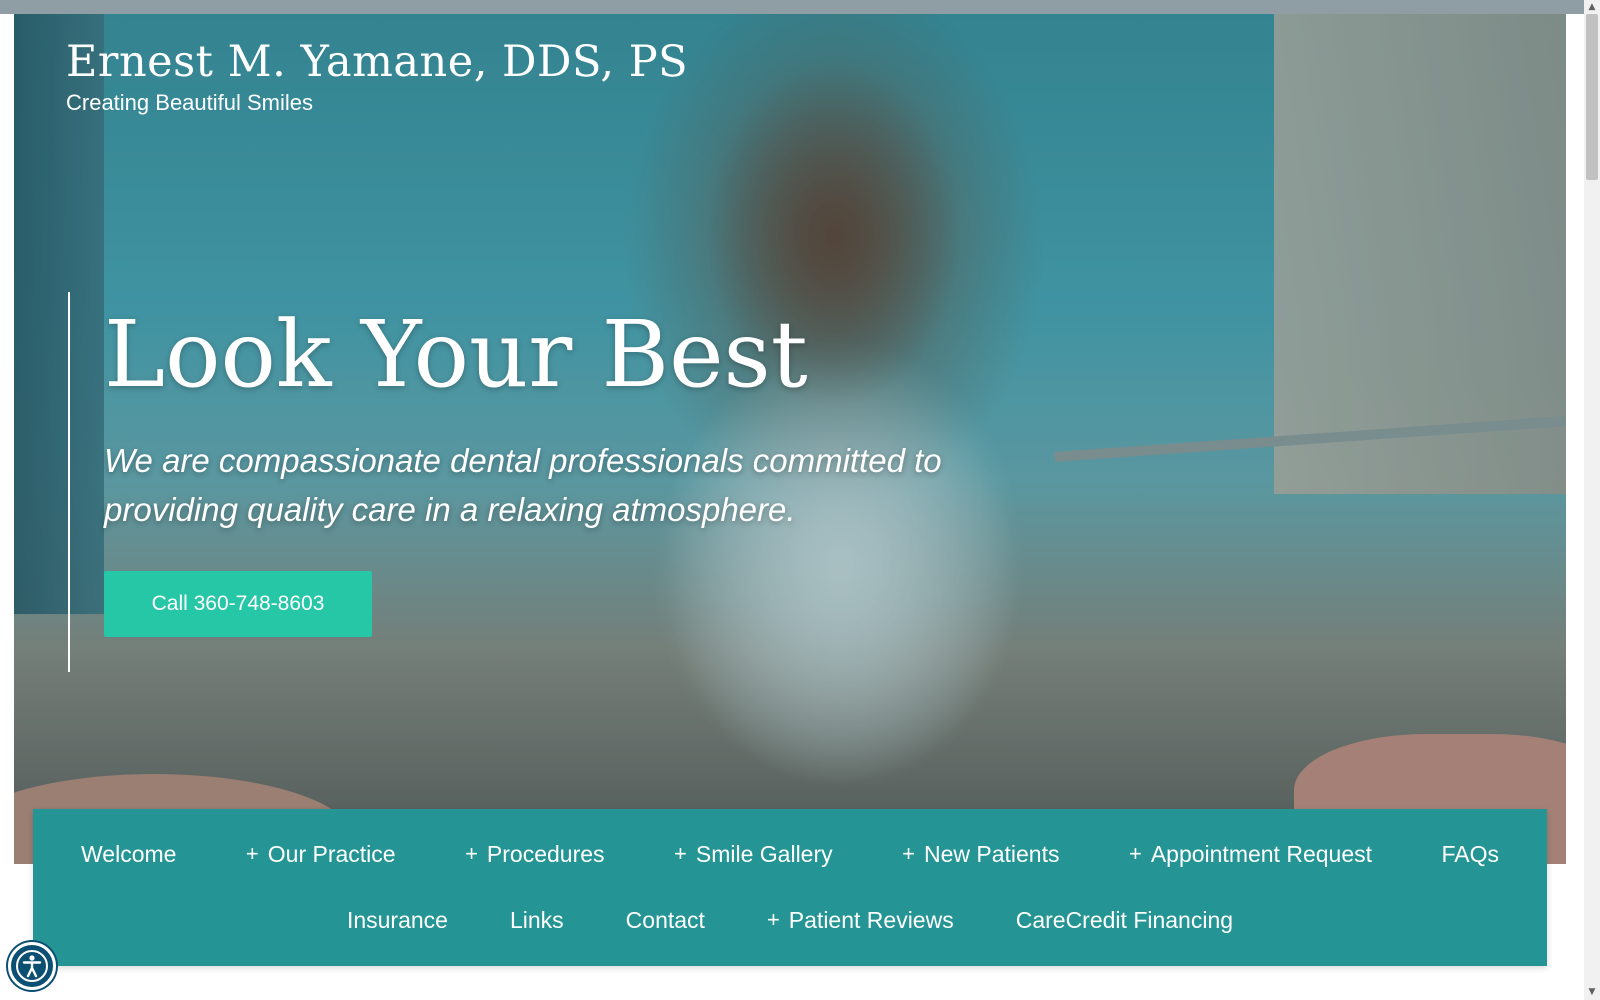 This screenshot has height=1000, width=1600. I want to click on nav-item-links: Links, so click(537, 920).